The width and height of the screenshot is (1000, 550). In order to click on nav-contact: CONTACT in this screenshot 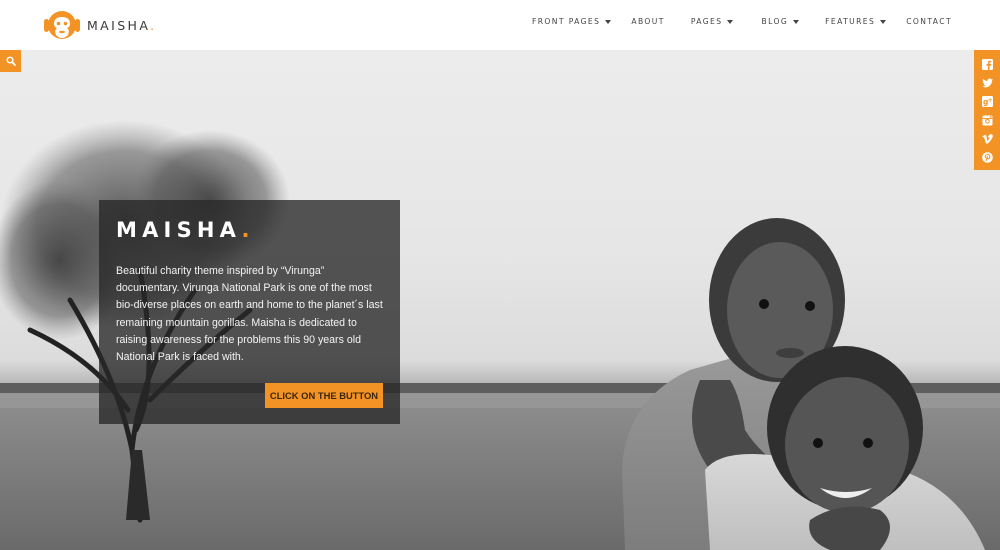, I will do `click(929, 21)`.